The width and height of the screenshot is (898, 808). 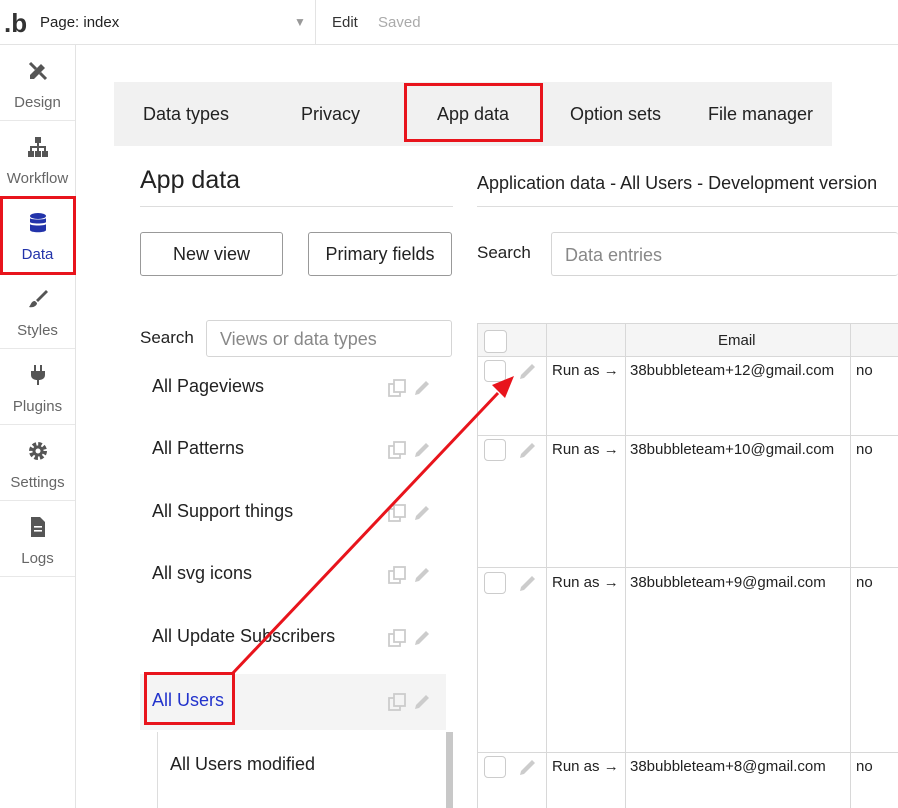 What do you see at coordinates (495, 341) in the screenshot?
I see `select-all-checkbox` at bounding box center [495, 341].